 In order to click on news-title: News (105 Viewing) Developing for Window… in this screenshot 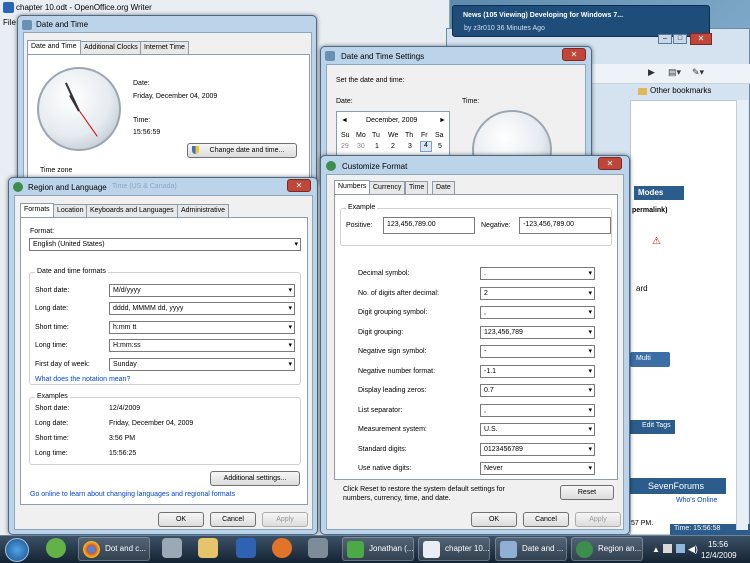, I will do `click(543, 15)`.